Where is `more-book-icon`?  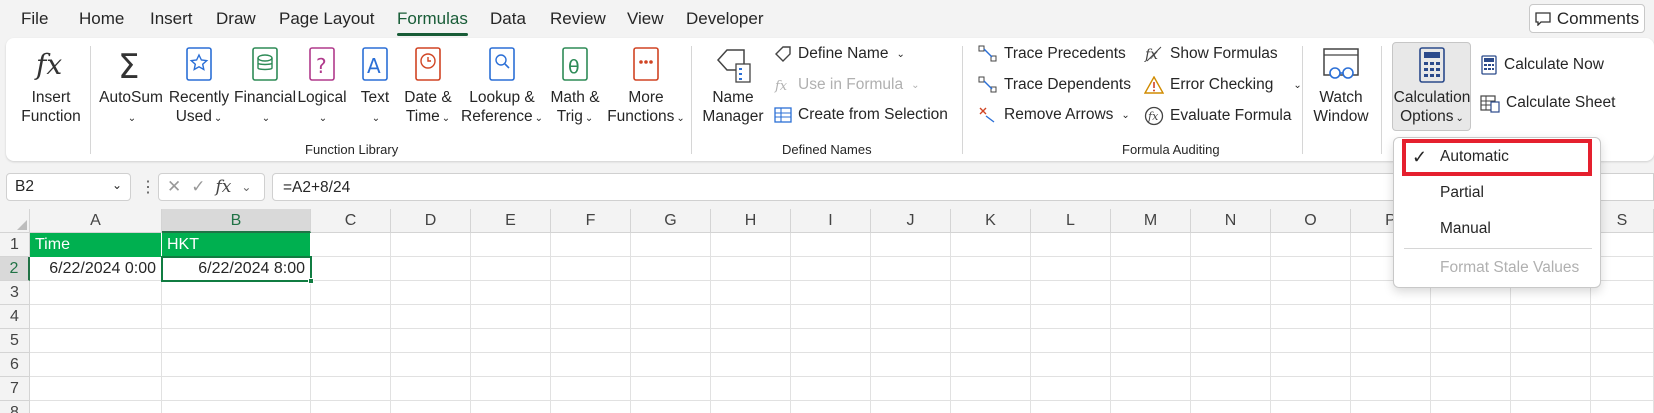
more-book-icon is located at coordinates (646, 64).